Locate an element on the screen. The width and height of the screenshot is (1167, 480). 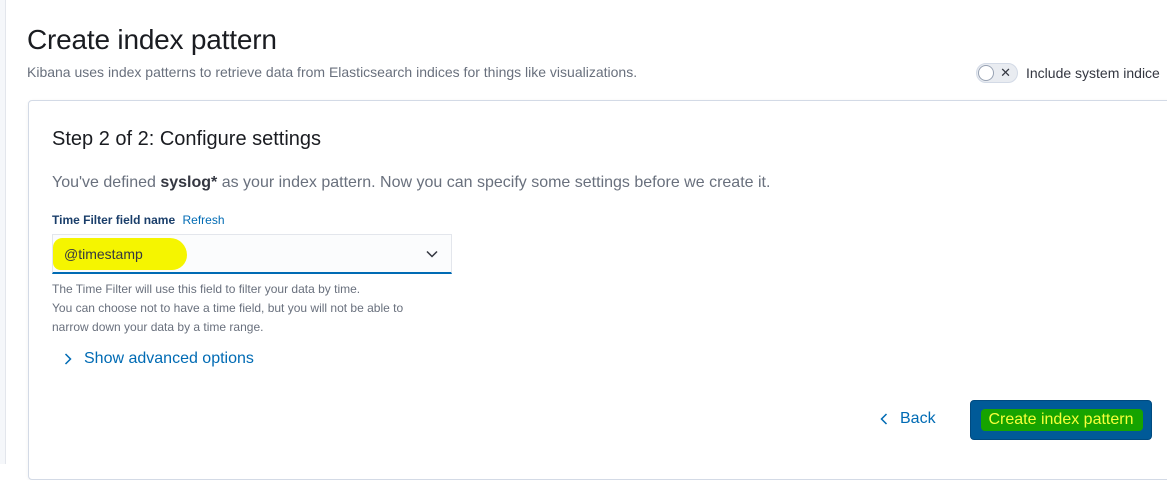
chevron-left-icon is located at coordinates (884, 419).